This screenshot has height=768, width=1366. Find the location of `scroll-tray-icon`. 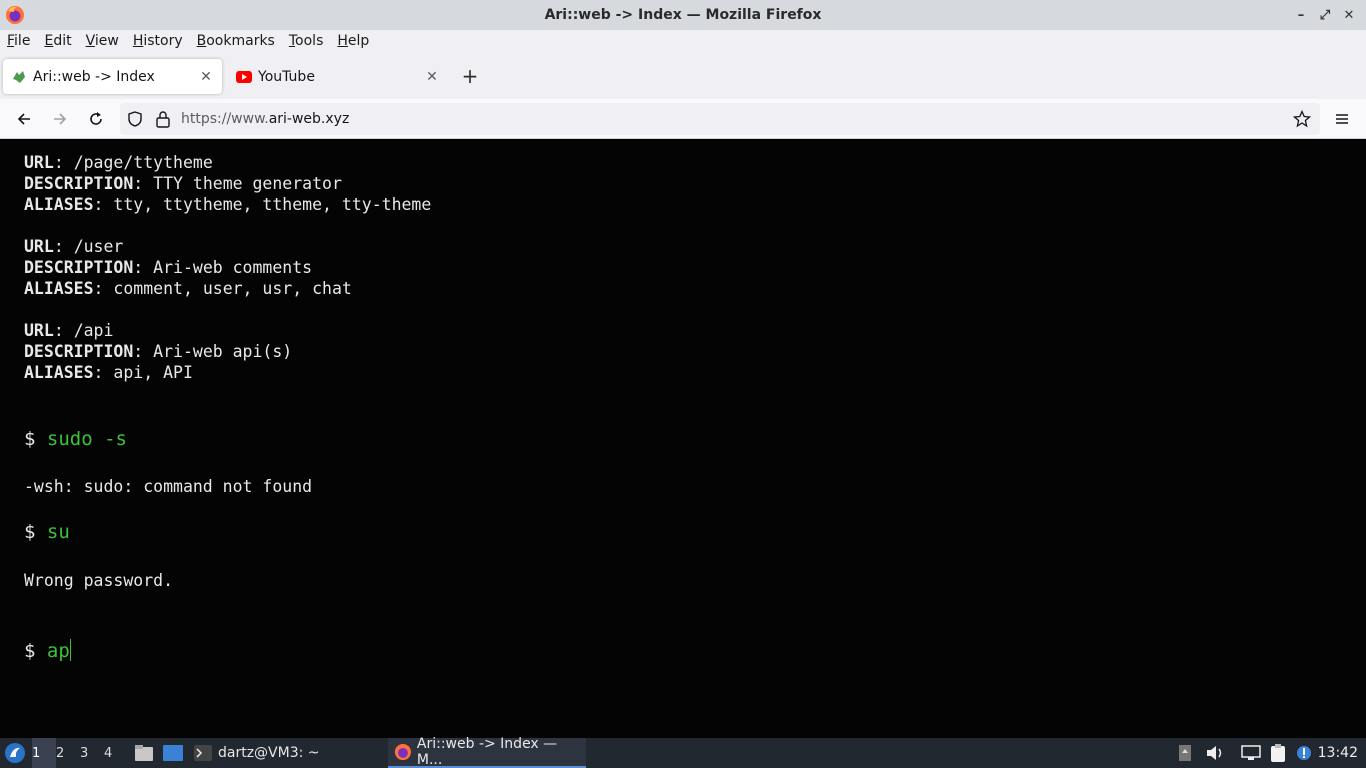

scroll-tray-icon is located at coordinates (1185, 753).